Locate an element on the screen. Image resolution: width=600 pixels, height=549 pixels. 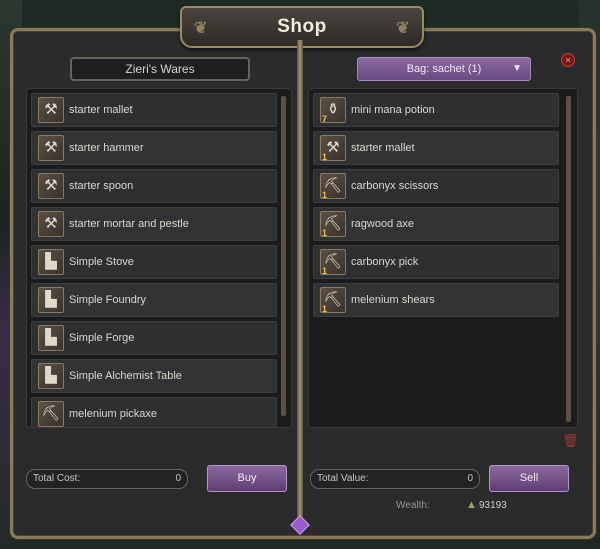
item-label: carbonyx pick is located at coordinates (385, 262).